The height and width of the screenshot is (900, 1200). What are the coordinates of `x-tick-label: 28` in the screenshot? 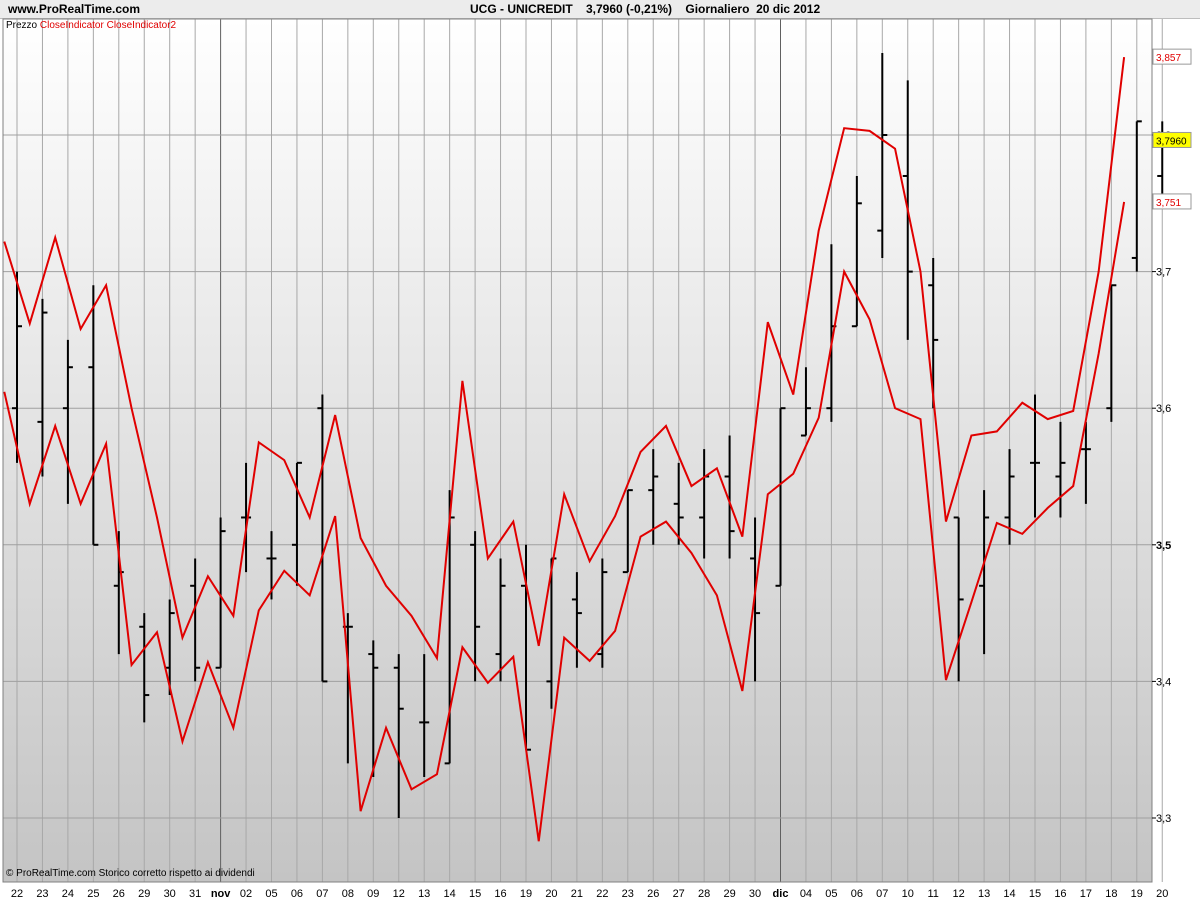 It's located at (704, 894).